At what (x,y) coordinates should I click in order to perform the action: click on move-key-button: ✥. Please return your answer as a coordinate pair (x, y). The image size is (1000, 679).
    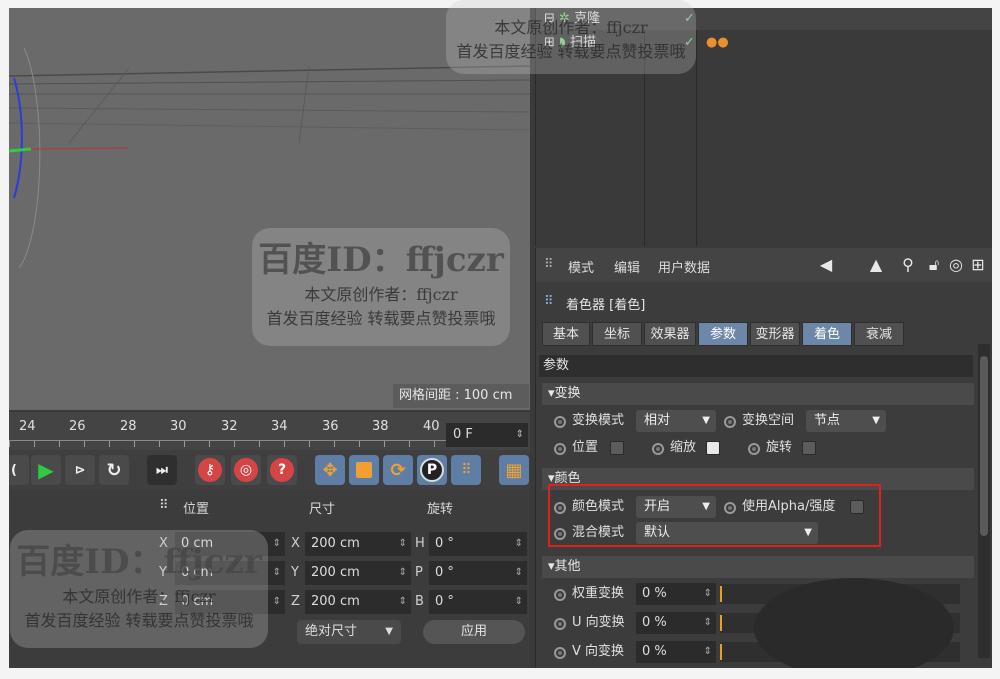
    Looking at the image, I should click on (330, 470).